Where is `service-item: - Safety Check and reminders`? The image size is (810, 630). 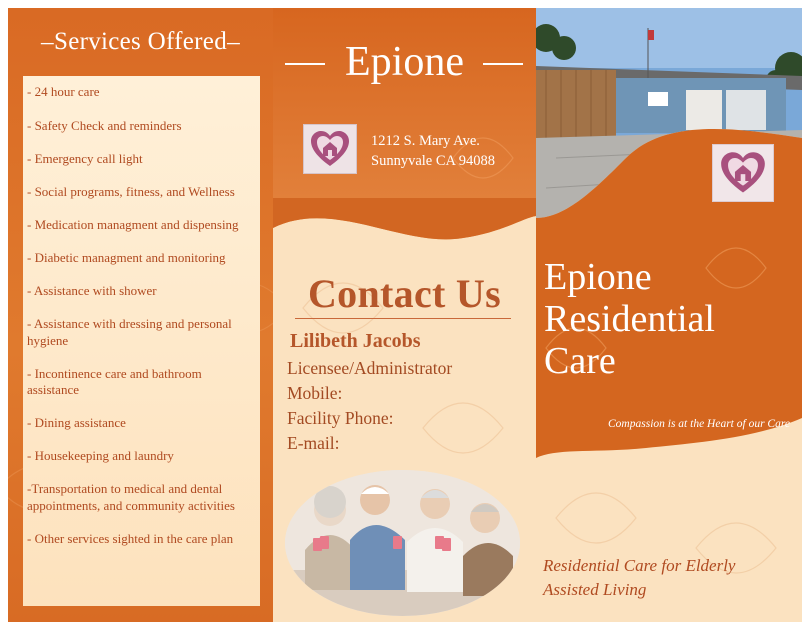 service-item: - Safety Check and reminders is located at coordinates (104, 125).